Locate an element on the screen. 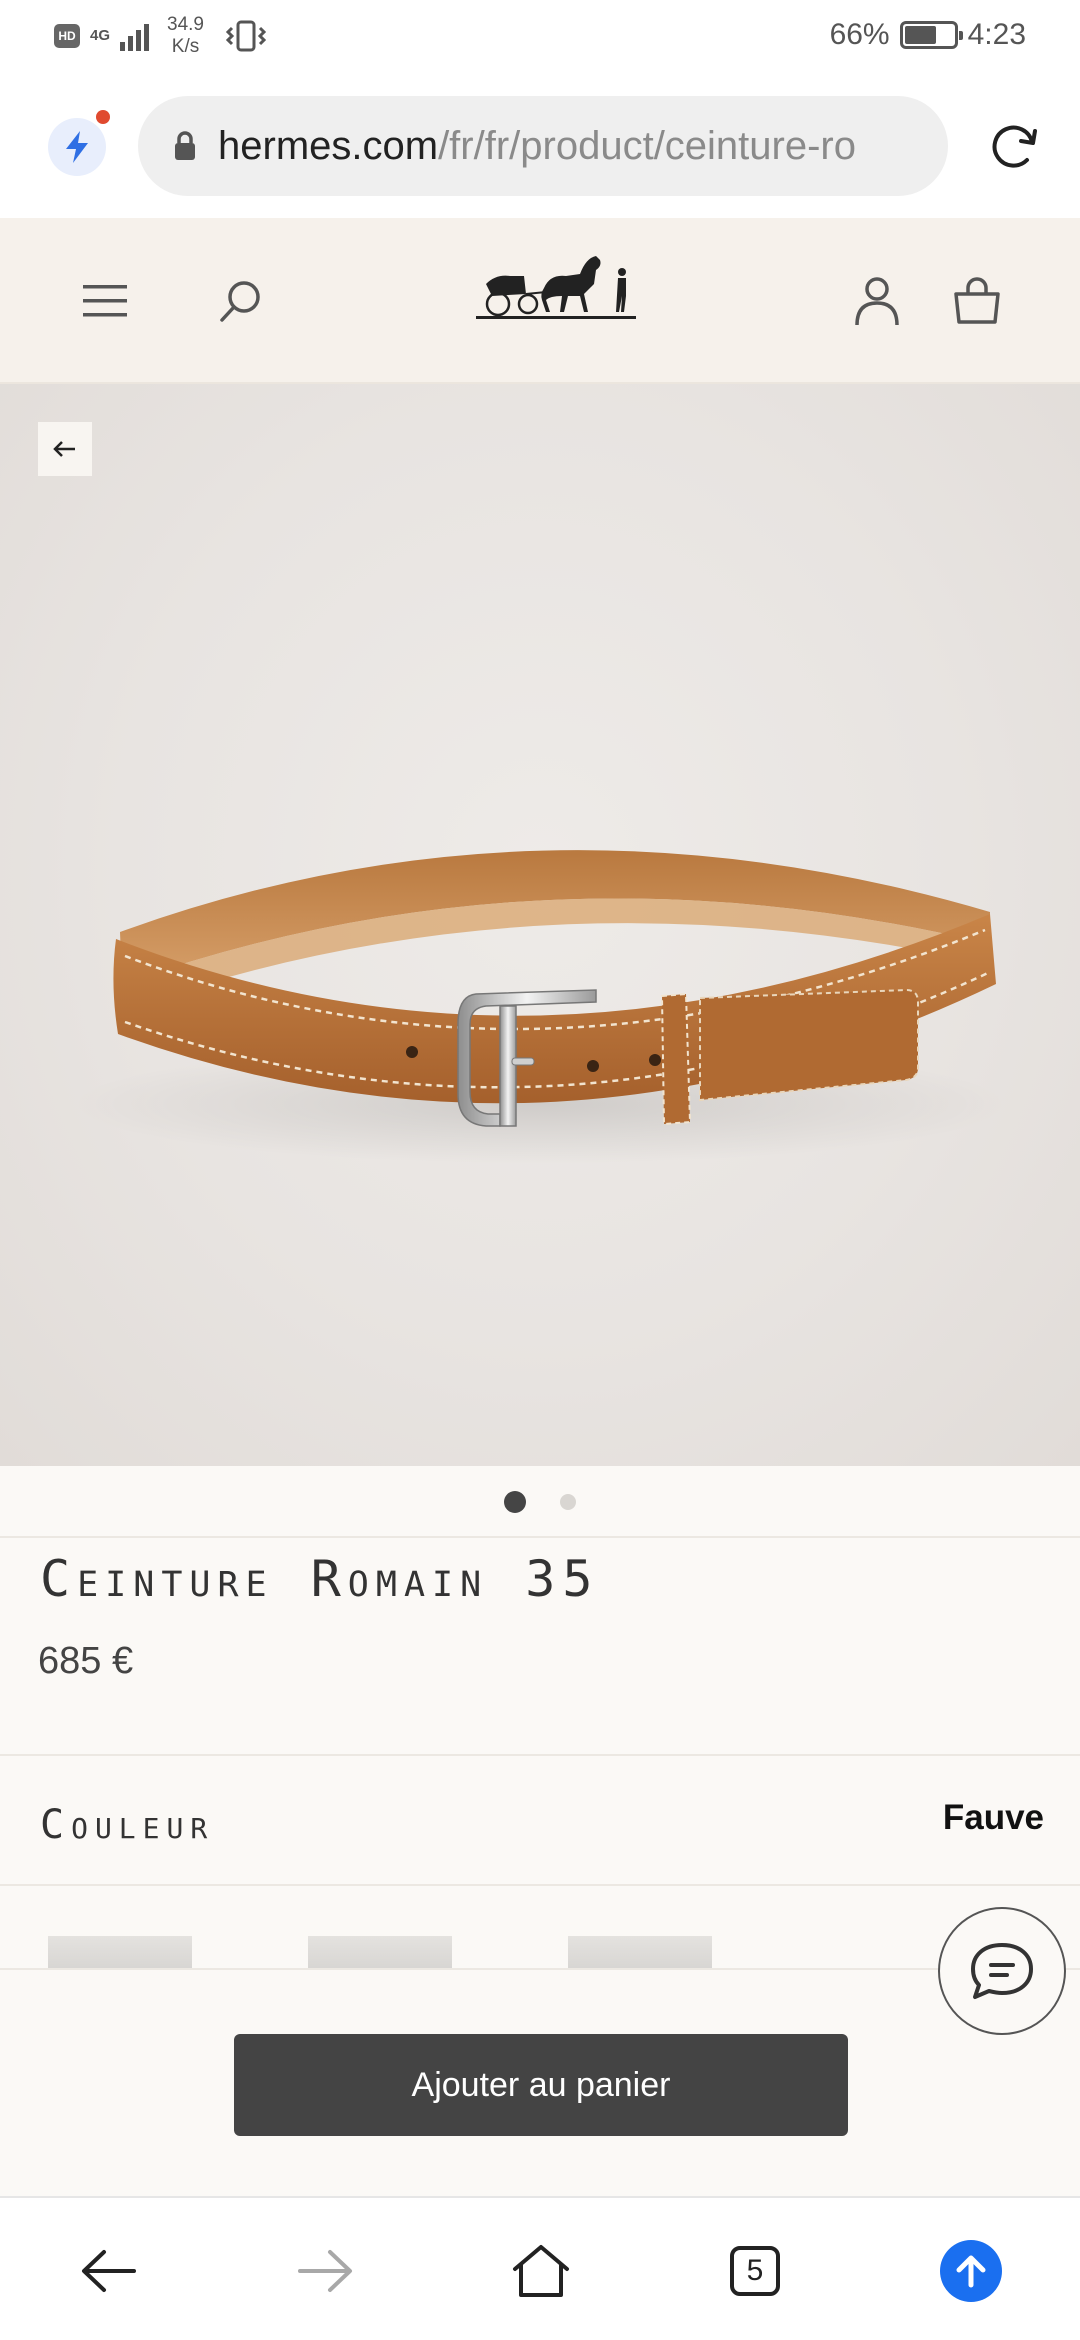 The image size is (1080, 2340). status-right: 66% 4:23 is located at coordinates (928, 35).